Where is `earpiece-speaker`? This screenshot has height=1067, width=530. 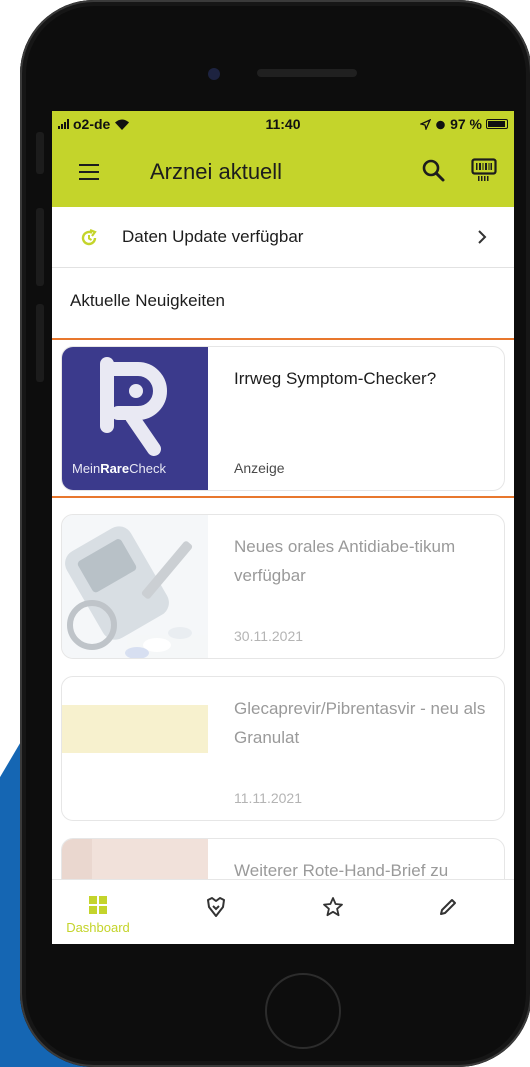
earpiece-speaker is located at coordinates (307, 73).